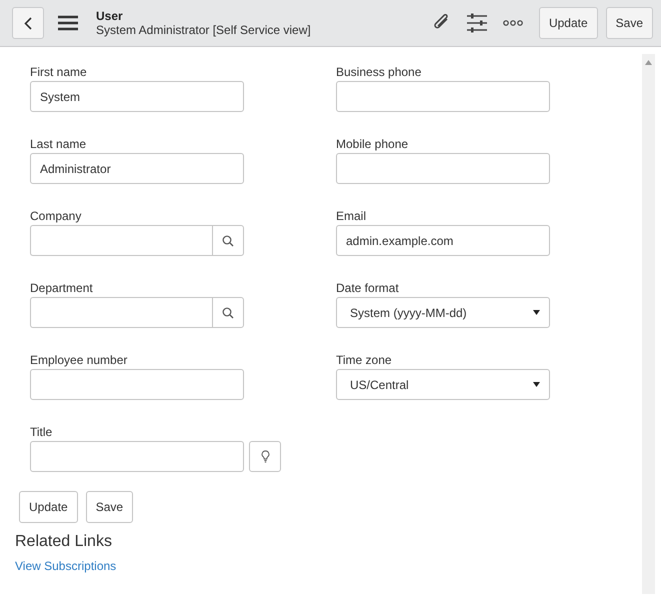  What do you see at coordinates (79, 360) in the screenshot?
I see `field-label: Employee number` at bounding box center [79, 360].